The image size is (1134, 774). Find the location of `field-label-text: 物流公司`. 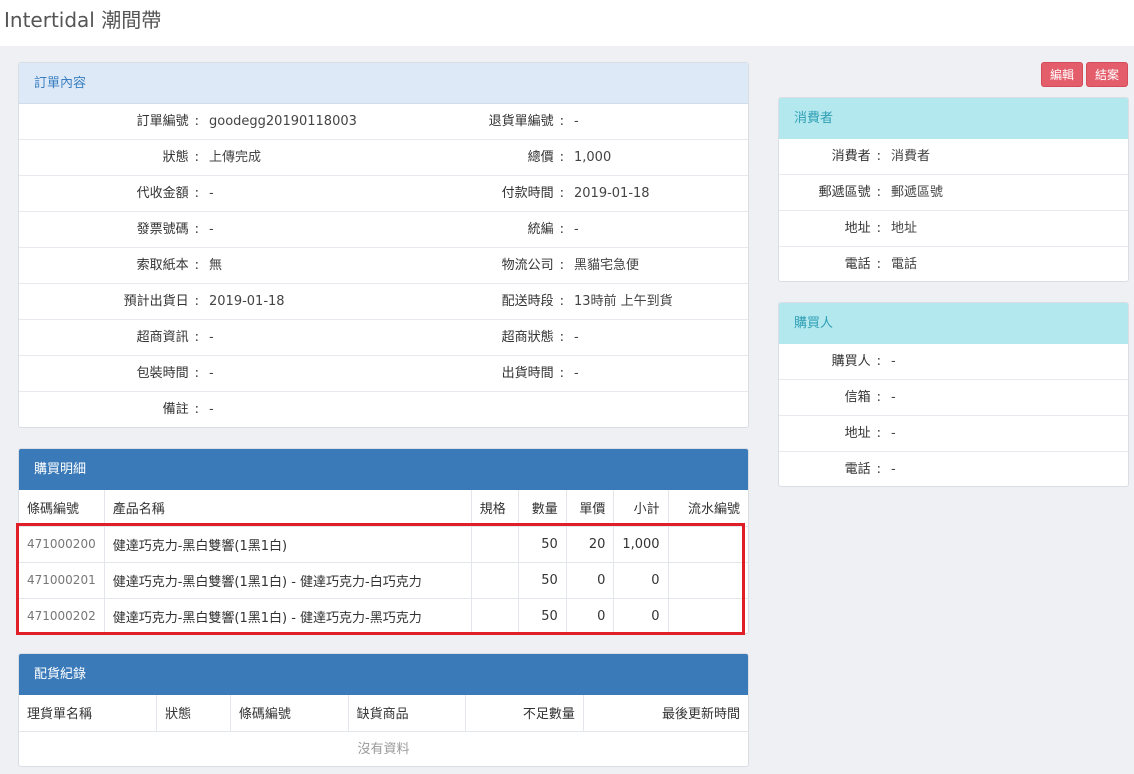

field-label-text: 物流公司 is located at coordinates (527, 265).